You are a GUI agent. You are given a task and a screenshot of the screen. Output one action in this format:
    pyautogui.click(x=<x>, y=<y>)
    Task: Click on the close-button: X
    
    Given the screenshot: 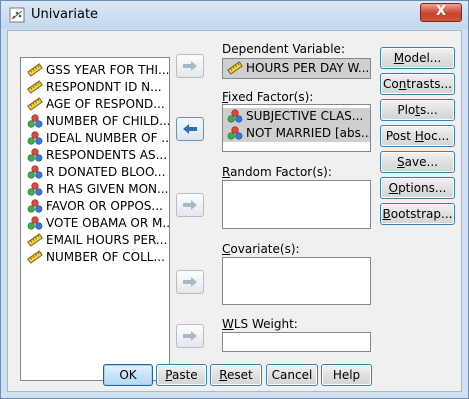 What is the action you would take?
    pyautogui.click(x=441, y=12)
    